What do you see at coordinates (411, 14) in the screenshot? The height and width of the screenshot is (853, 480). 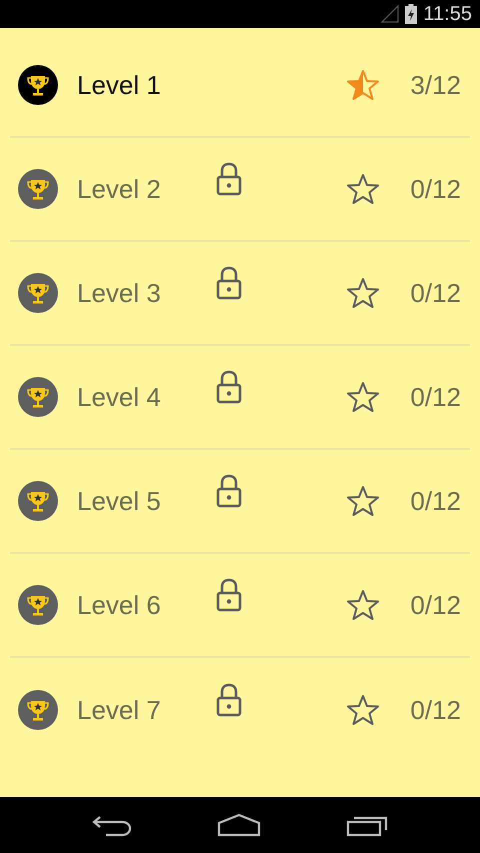 I see `battery-icon` at bounding box center [411, 14].